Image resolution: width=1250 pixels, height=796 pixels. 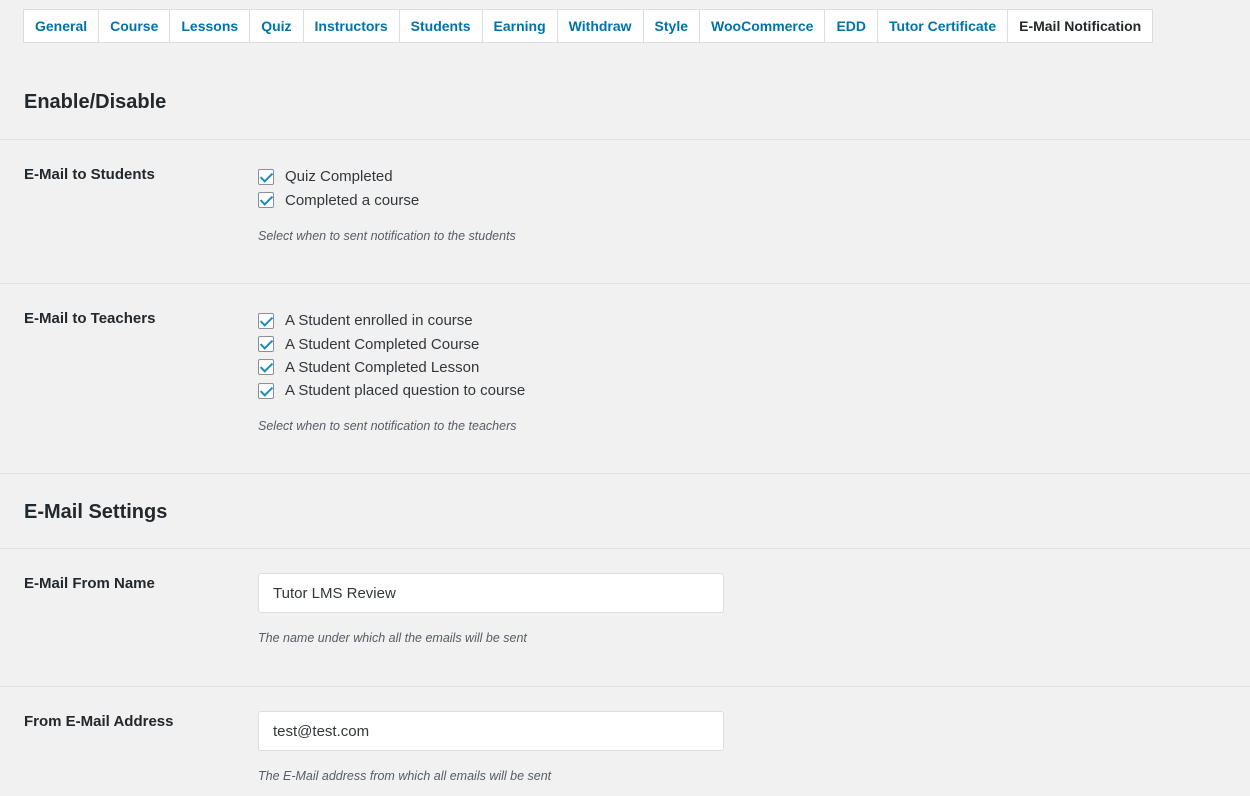 What do you see at coordinates (135, 26) in the screenshot?
I see `tab-course: Course` at bounding box center [135, 26].